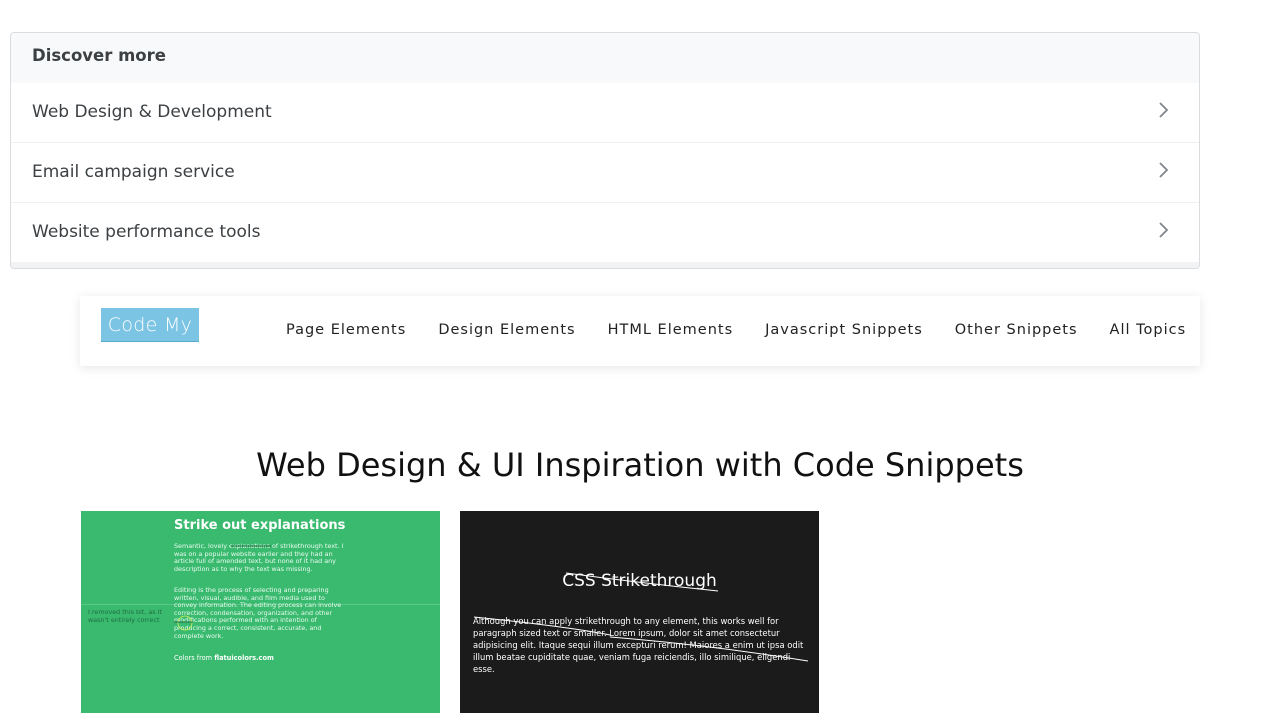 The height and width of the screenshot is (720, 1280). Describe the element at coordinates (605, 233) in the screenshot. I see `discover-item-performance-tools: Website performance tools` at that location.